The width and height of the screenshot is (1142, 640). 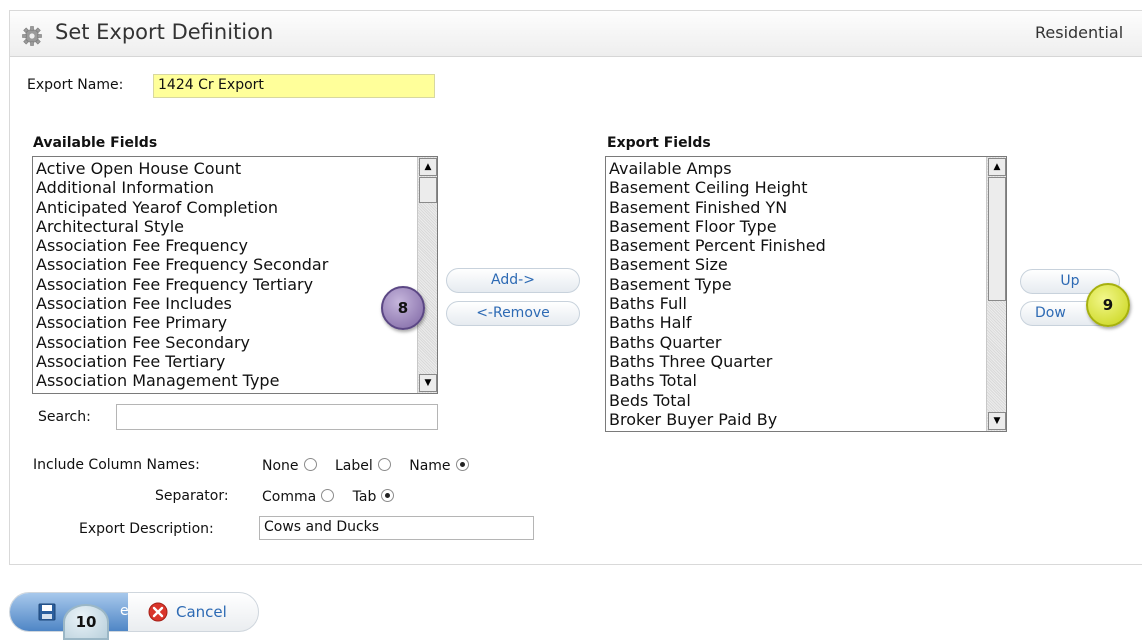 What do you see at coordinates (659, 143) in the screenshot?
I see `export-fields-heading: Export Fields` at bounding box center [659, 143].